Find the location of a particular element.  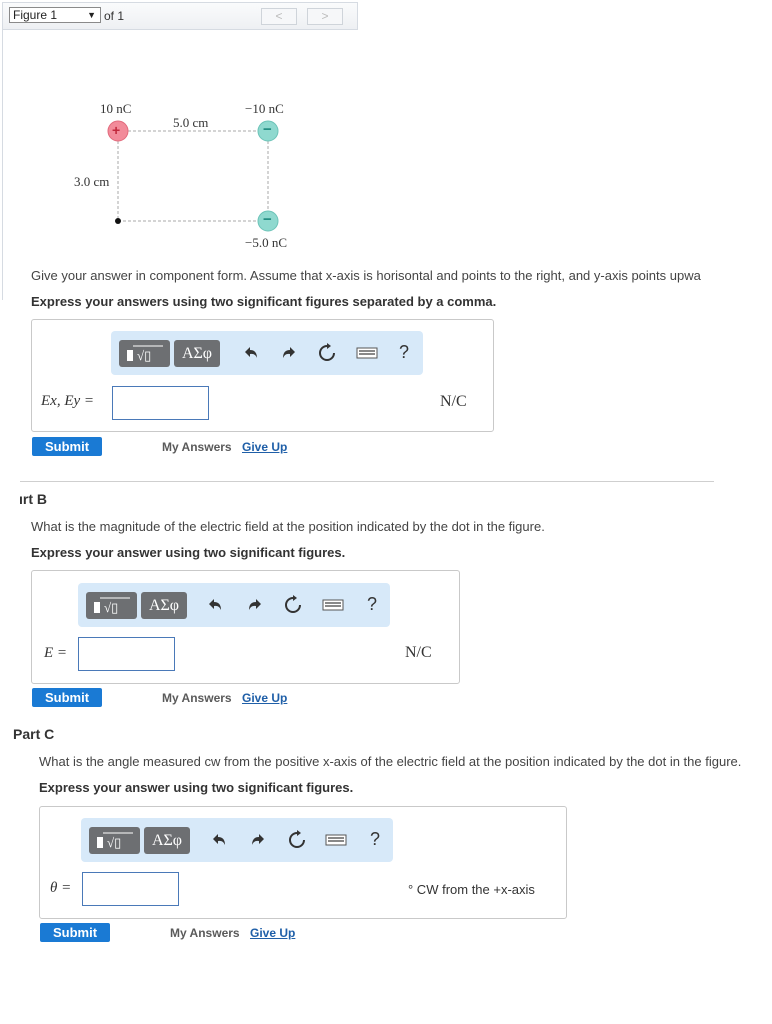

plus-sign: + is located at coordinates (116, 130).